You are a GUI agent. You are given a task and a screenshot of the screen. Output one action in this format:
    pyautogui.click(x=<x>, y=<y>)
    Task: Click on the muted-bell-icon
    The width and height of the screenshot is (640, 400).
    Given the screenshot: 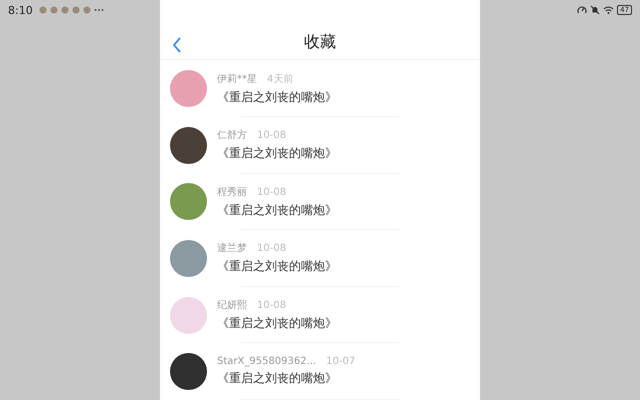 What is the action you would take?
    pyautogui.click(x=595, y=10)
    